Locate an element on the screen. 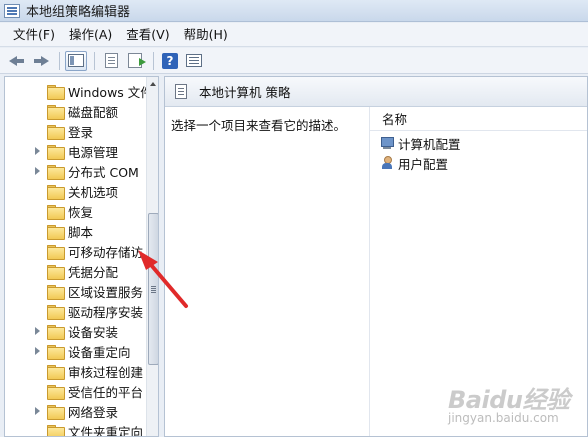 This screenshot has height=437, width=588. back-arrow-icon is located at coordinates (17, 61).